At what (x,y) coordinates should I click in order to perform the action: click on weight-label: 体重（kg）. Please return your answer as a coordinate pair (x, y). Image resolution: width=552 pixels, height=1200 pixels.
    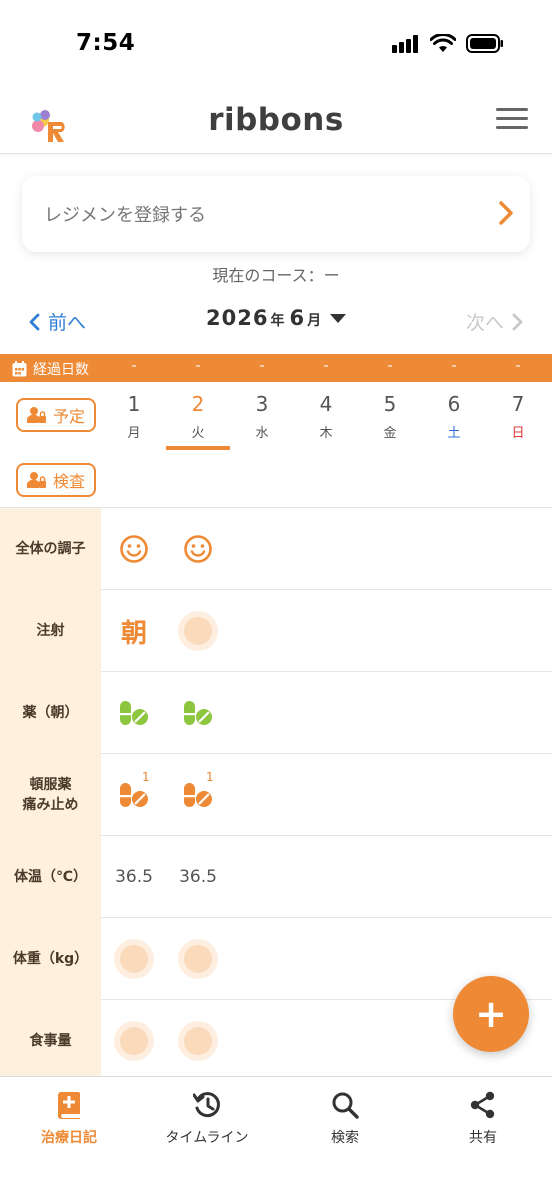
    Looking at the image, I should click on (50, 959).